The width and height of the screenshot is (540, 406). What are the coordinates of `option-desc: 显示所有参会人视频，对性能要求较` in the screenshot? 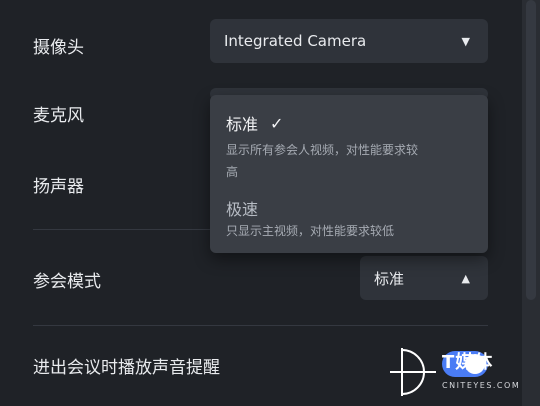 It's located at (322, 150).